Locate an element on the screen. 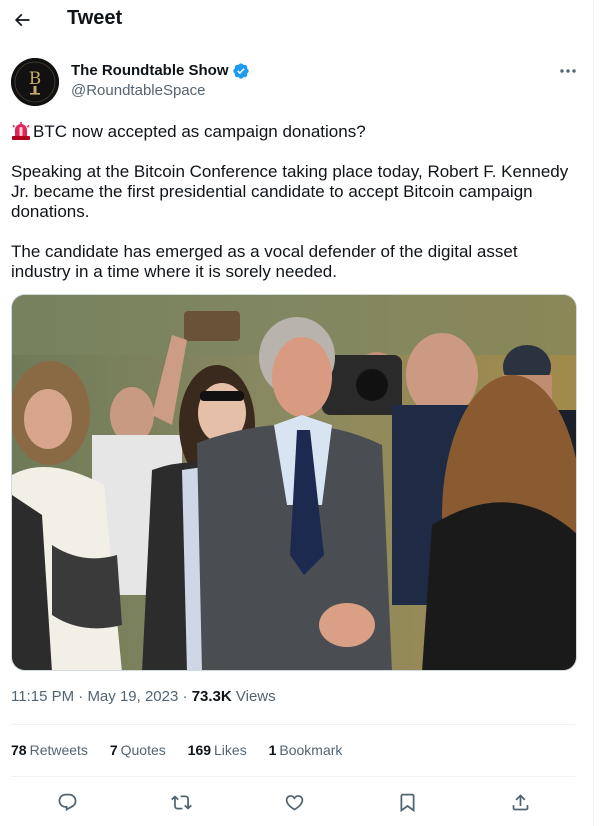 The width and height of the screenshot is (605, 826). tweet-time: 11:15 PM is located at coordinates (42, 696).